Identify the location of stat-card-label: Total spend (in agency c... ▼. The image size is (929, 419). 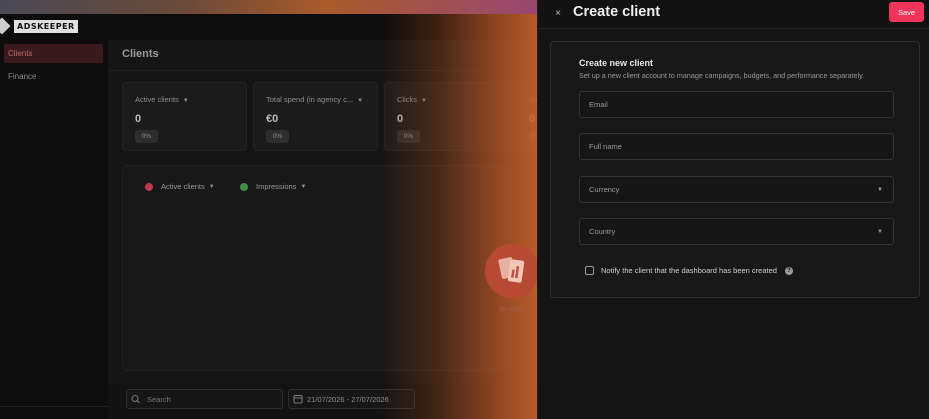
(314, 99).